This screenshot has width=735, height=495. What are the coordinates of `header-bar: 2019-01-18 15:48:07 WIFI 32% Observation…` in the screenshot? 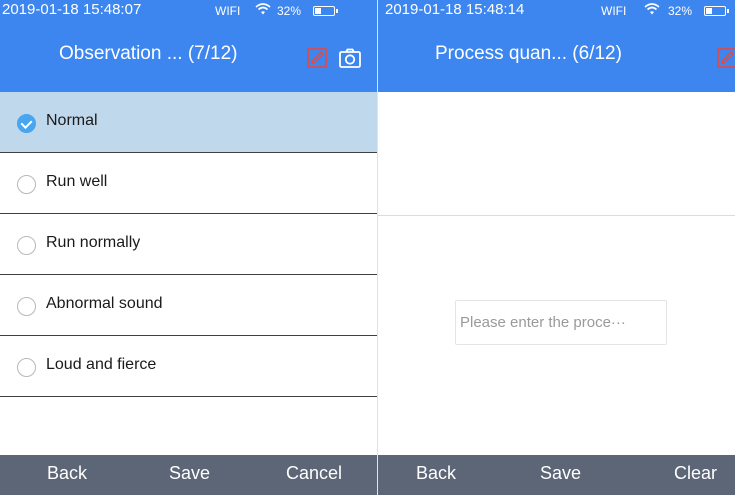 It's located at (188, 46).